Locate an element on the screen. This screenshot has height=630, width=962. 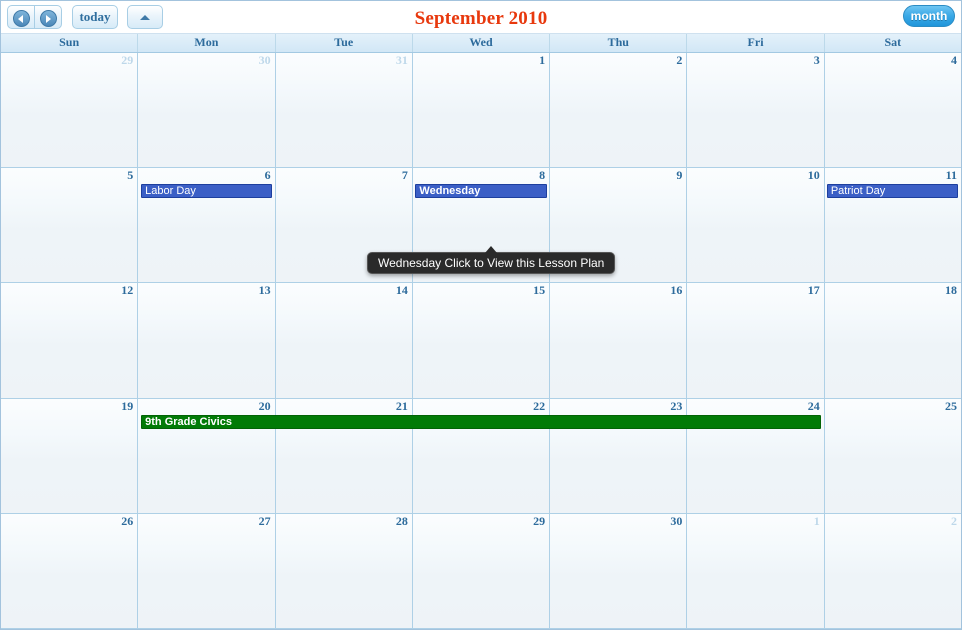
day-number: 20 is located at coordinates (264, 405).